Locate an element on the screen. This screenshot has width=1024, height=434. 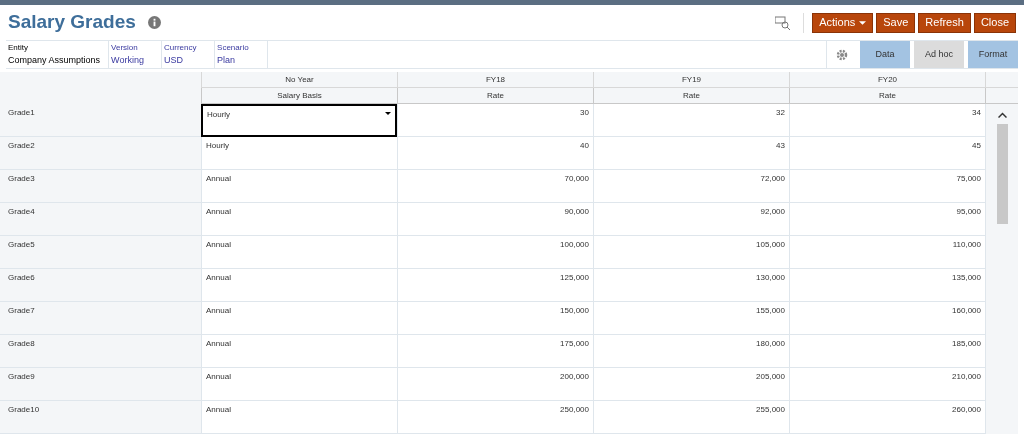
row-header: Grade10 is located at coordinates (24, 409).